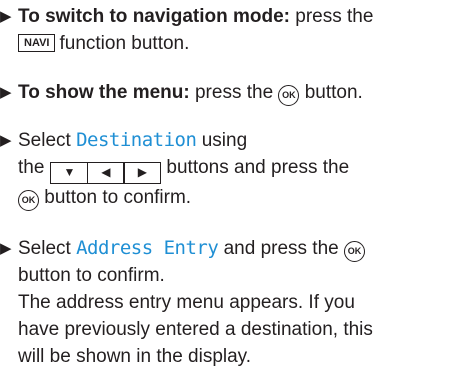 The image size is (461, 373). Describe the element at coordinates (186, 302) in the screenshot. I see `step-result: The address entry menu appears. If you` at that location.